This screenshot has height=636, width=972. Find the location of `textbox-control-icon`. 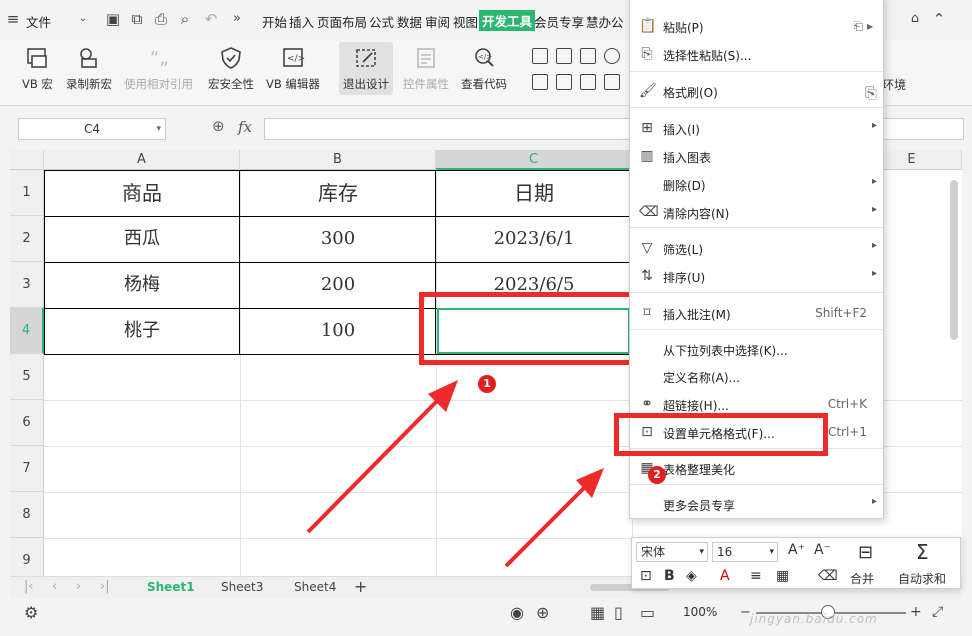

textbox-control-icon is located at coordinates (564, 56).